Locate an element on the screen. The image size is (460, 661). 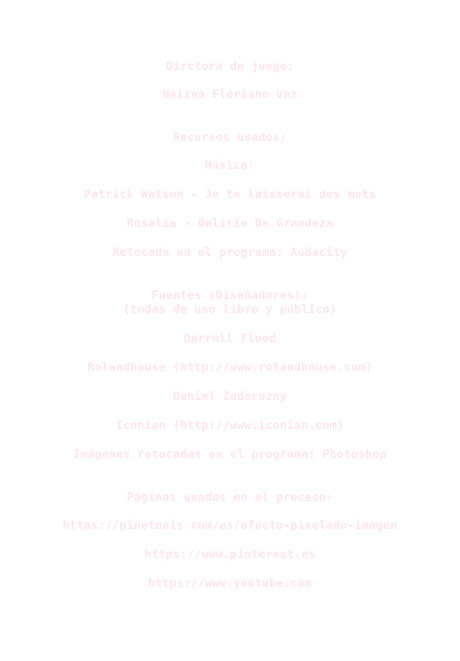
direction-heading: Dirctora de juego: is located at coordinates (230, 66).